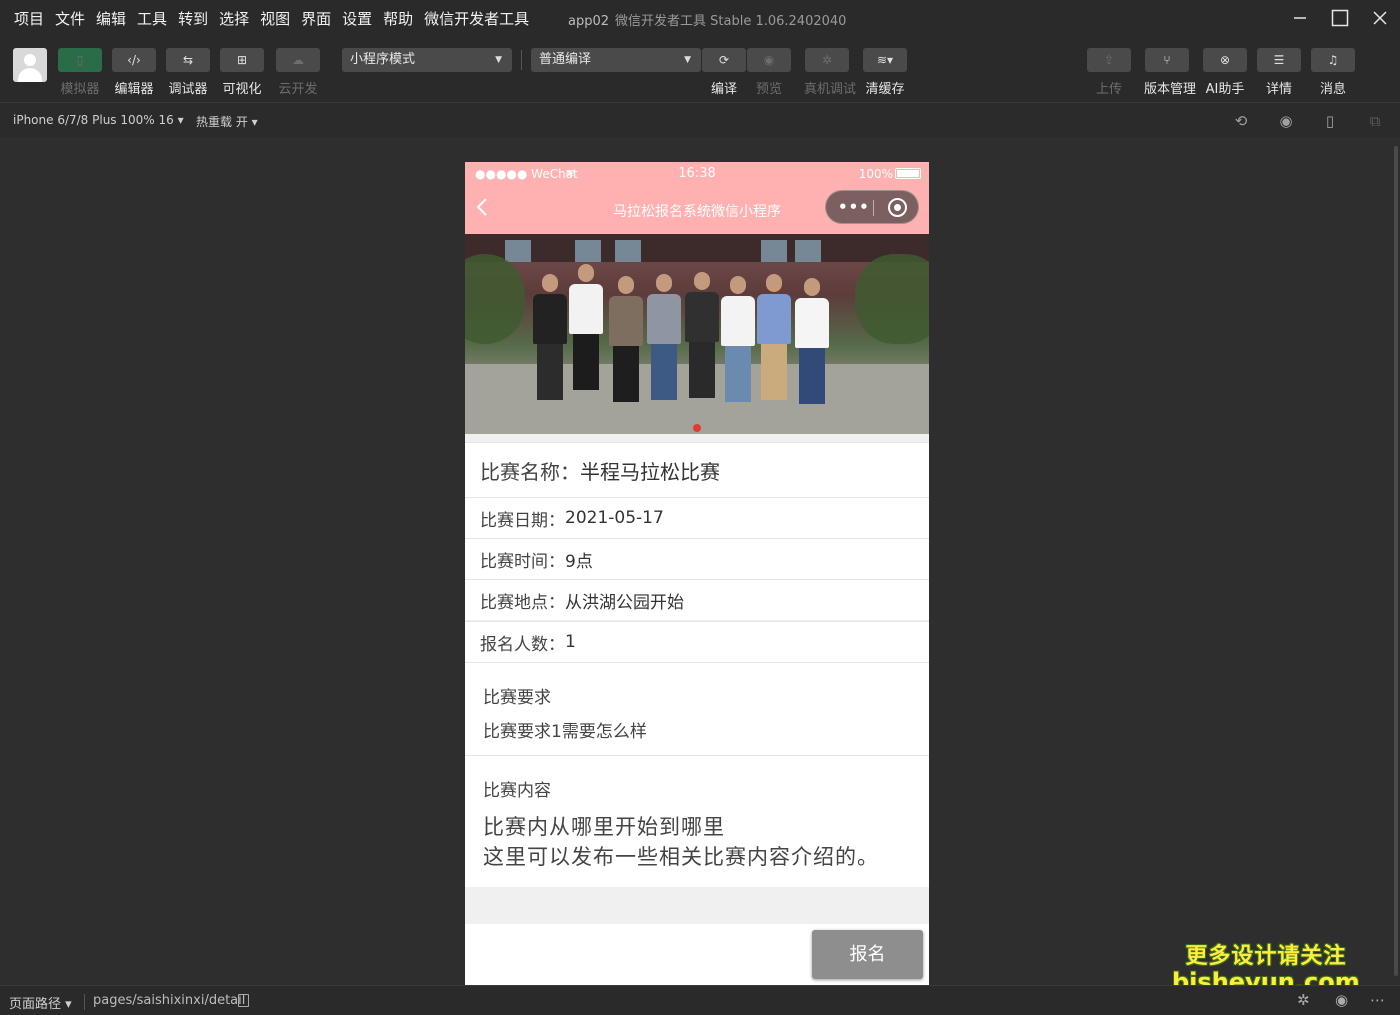 The width and height of the screenshot is (1400, 1015). Describe the element at coordinates (1109, 60) in the screenshot. I see `upload-icon: ⇪` at that location.